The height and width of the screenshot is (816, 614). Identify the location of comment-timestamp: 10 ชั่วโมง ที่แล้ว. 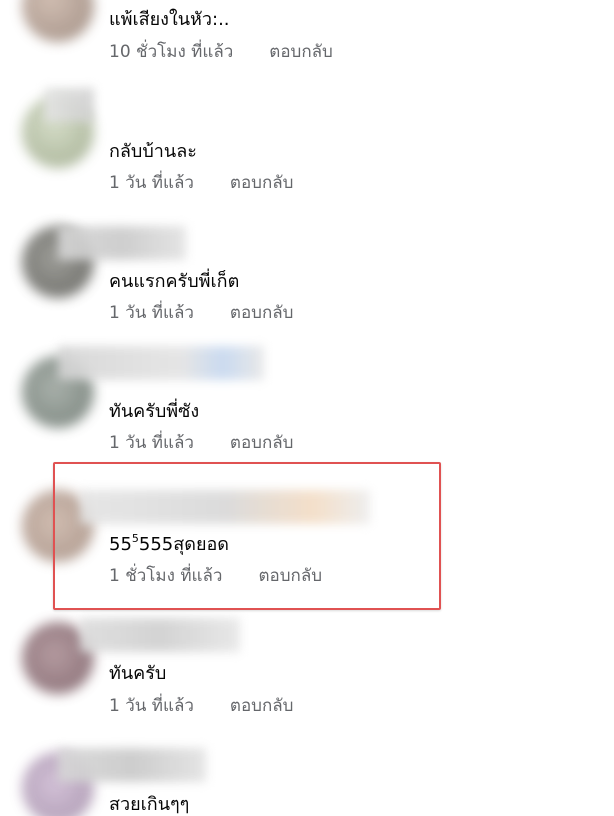
(171, 52).